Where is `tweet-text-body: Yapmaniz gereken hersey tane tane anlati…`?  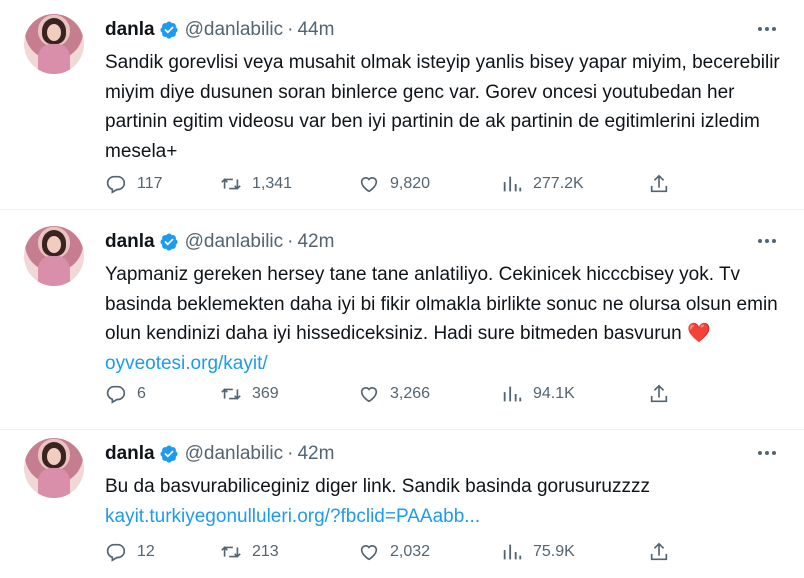
tweet-text-body: Yapmaniz gereken hersey tane tane anlati… is located at coordinates (441, 304).